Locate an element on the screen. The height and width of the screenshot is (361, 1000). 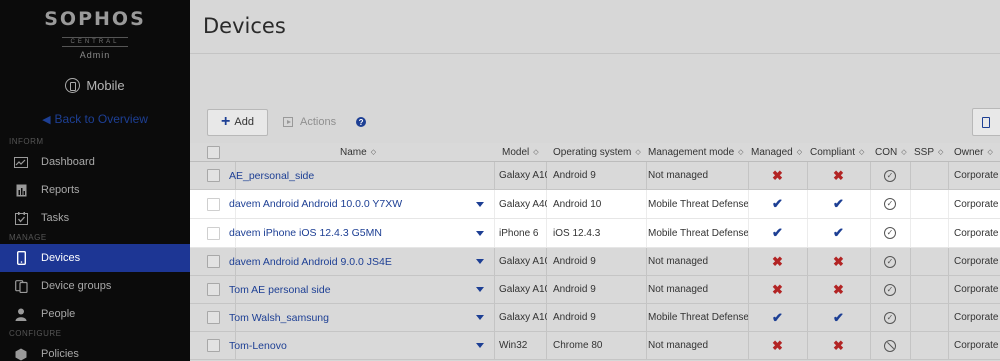
compliant-cell: ✖ is located at coordinates (838, 261).